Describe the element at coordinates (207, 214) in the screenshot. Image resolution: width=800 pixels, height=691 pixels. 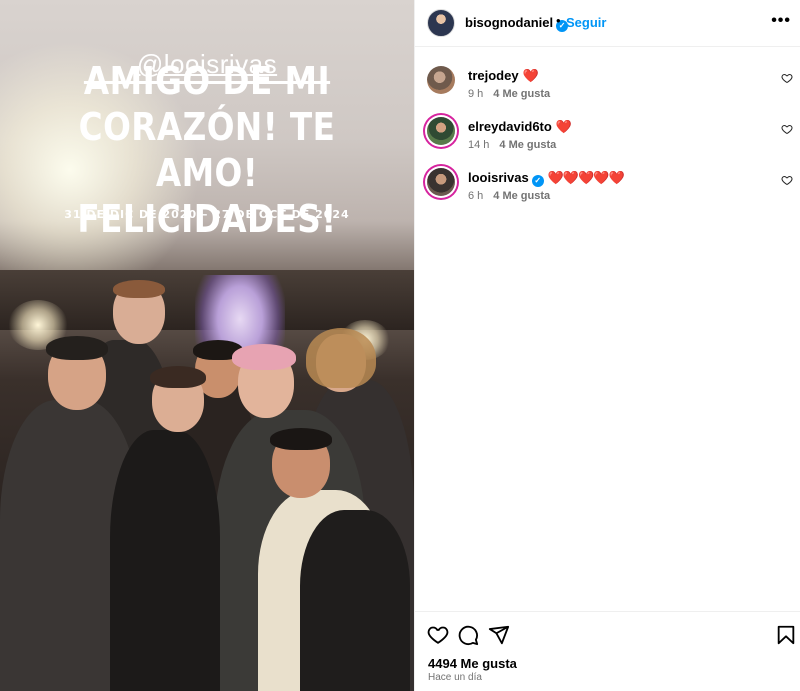
I see `dates-text: 31 DE DIC DE 2020 – 27 DE OCT DE 2024` at that location.